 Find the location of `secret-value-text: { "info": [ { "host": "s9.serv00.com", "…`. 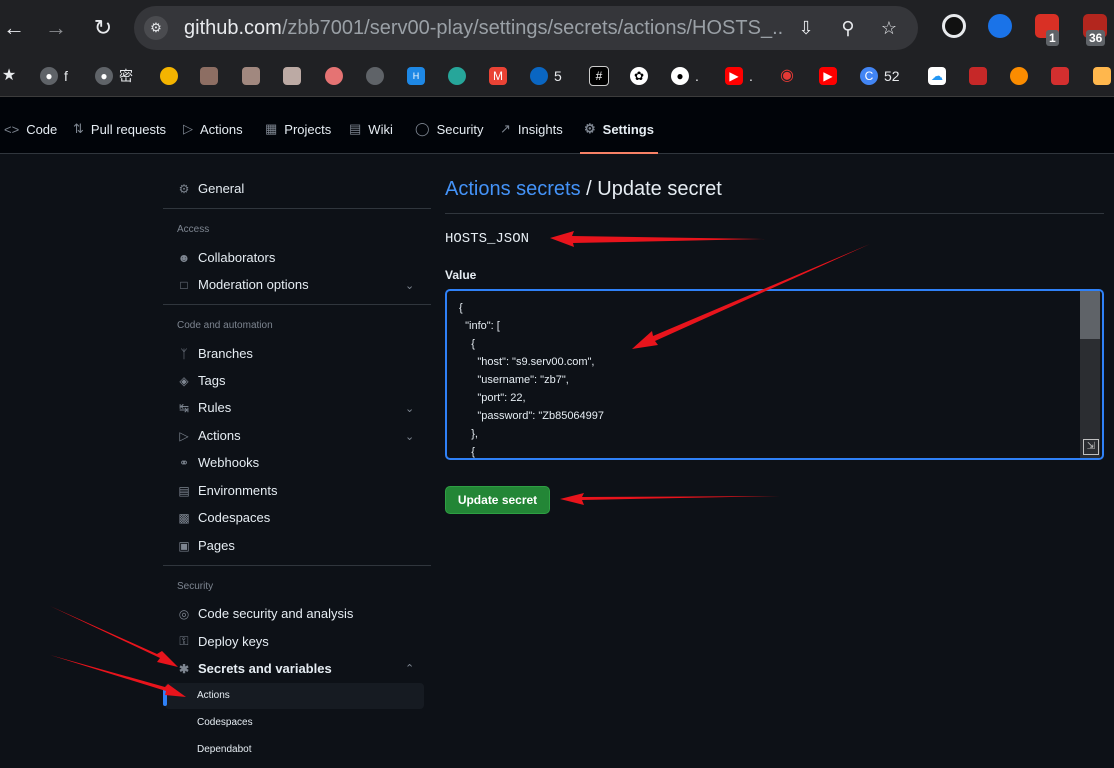

secret-value-text: { "info": [ { "host": "s9.serv00.com", "… is located at coordinates (531, 378).